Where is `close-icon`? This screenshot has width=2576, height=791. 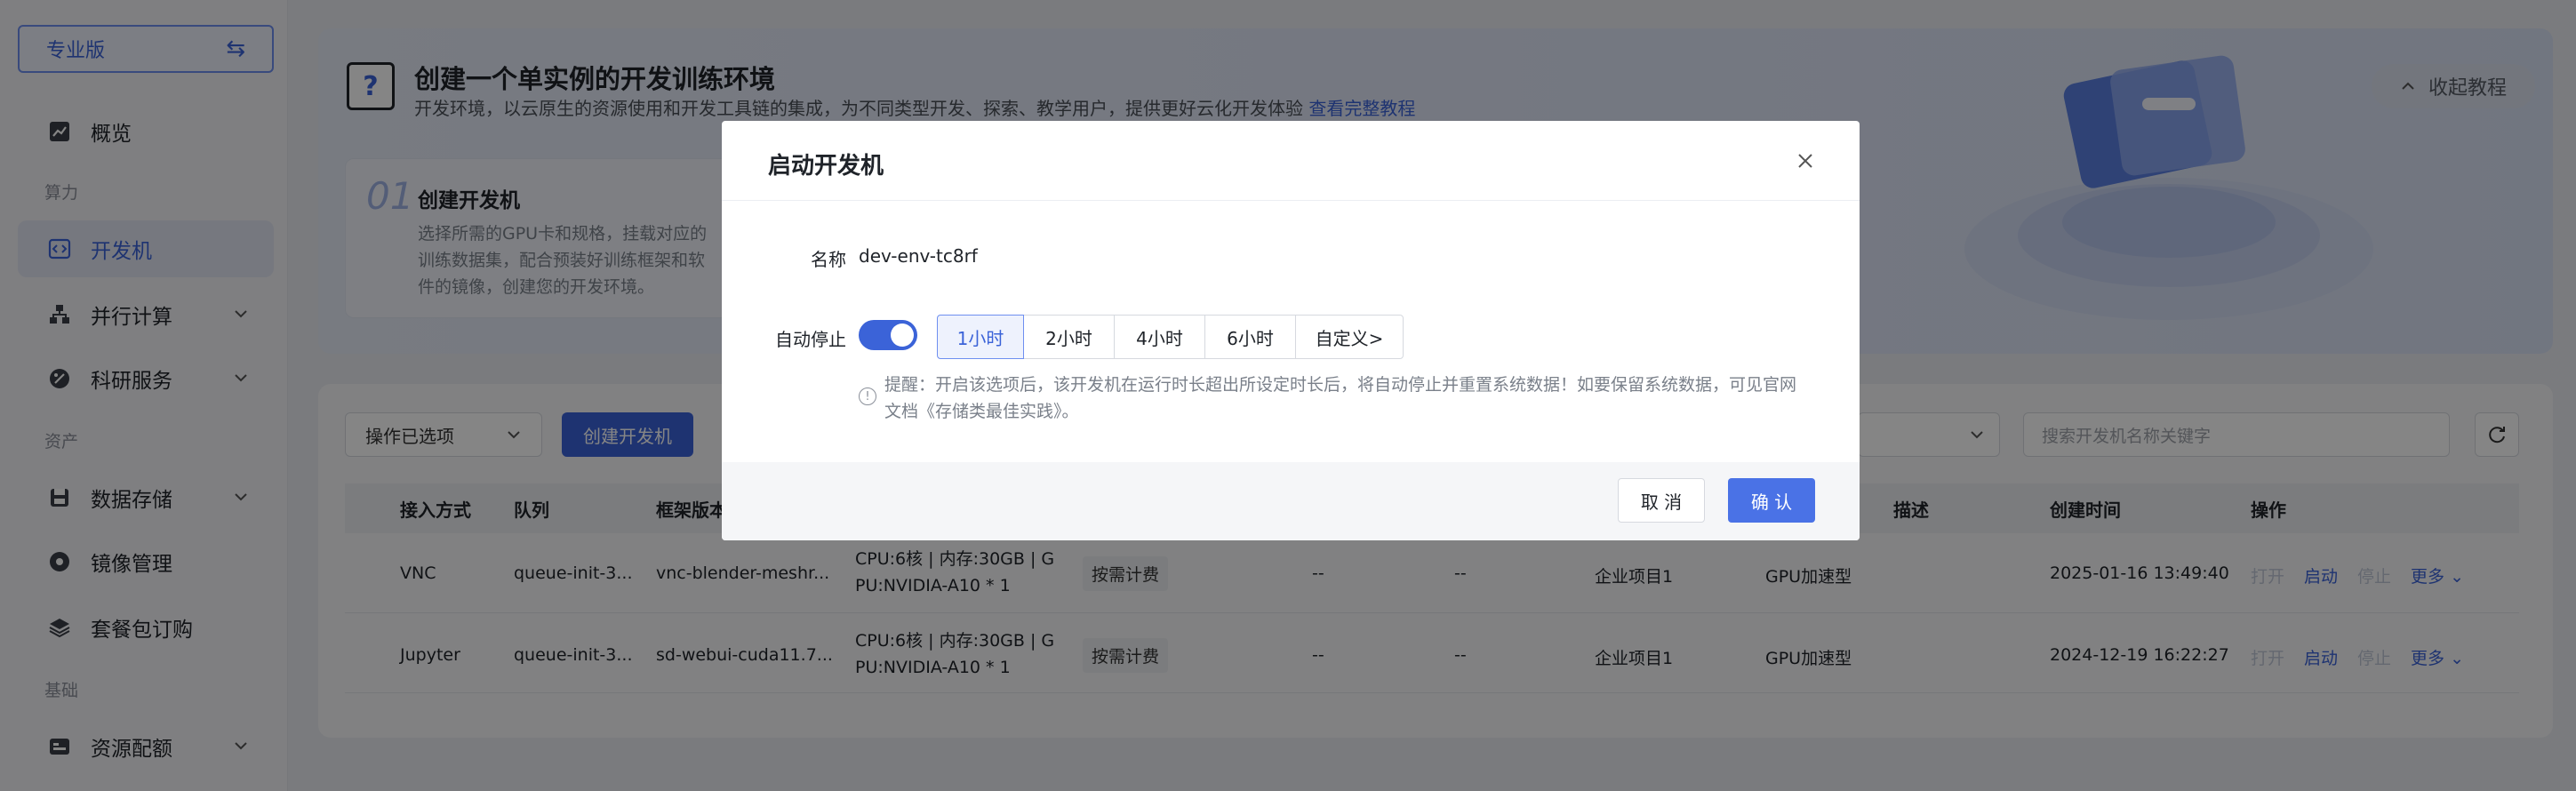
close-icon is located at coordinates (1805, 161).